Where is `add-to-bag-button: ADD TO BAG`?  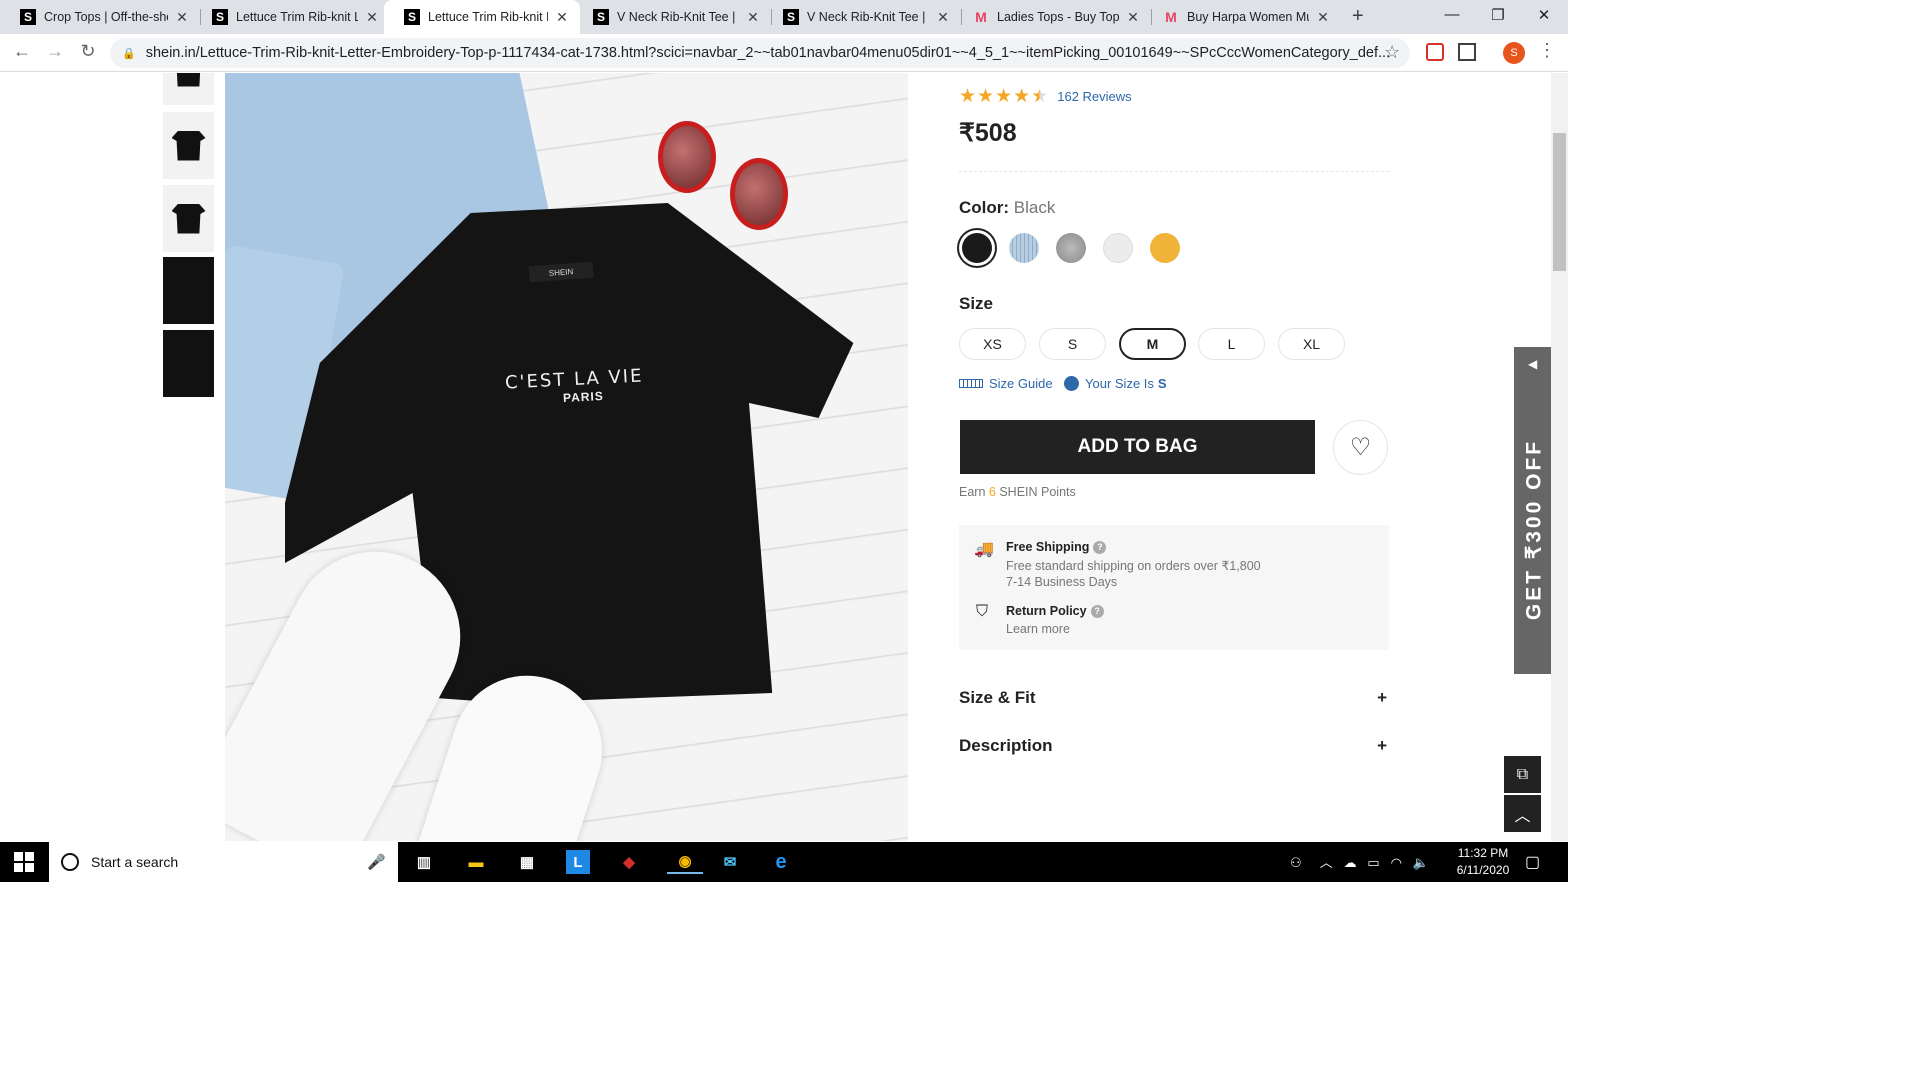
add-to-bag-button: ADD TO BAG is located at coordinates (1137, 447).